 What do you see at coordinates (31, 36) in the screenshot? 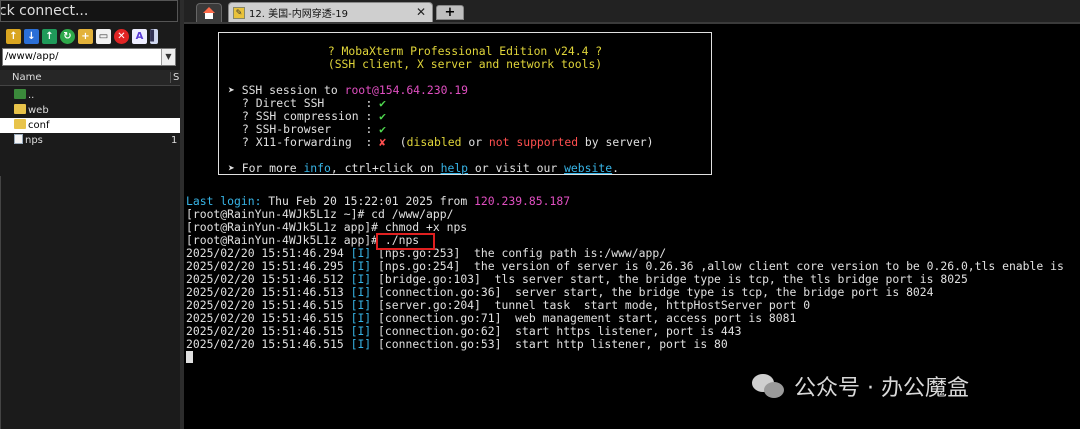
I see `download-icon: ↓` at bounding box center [31, 36].